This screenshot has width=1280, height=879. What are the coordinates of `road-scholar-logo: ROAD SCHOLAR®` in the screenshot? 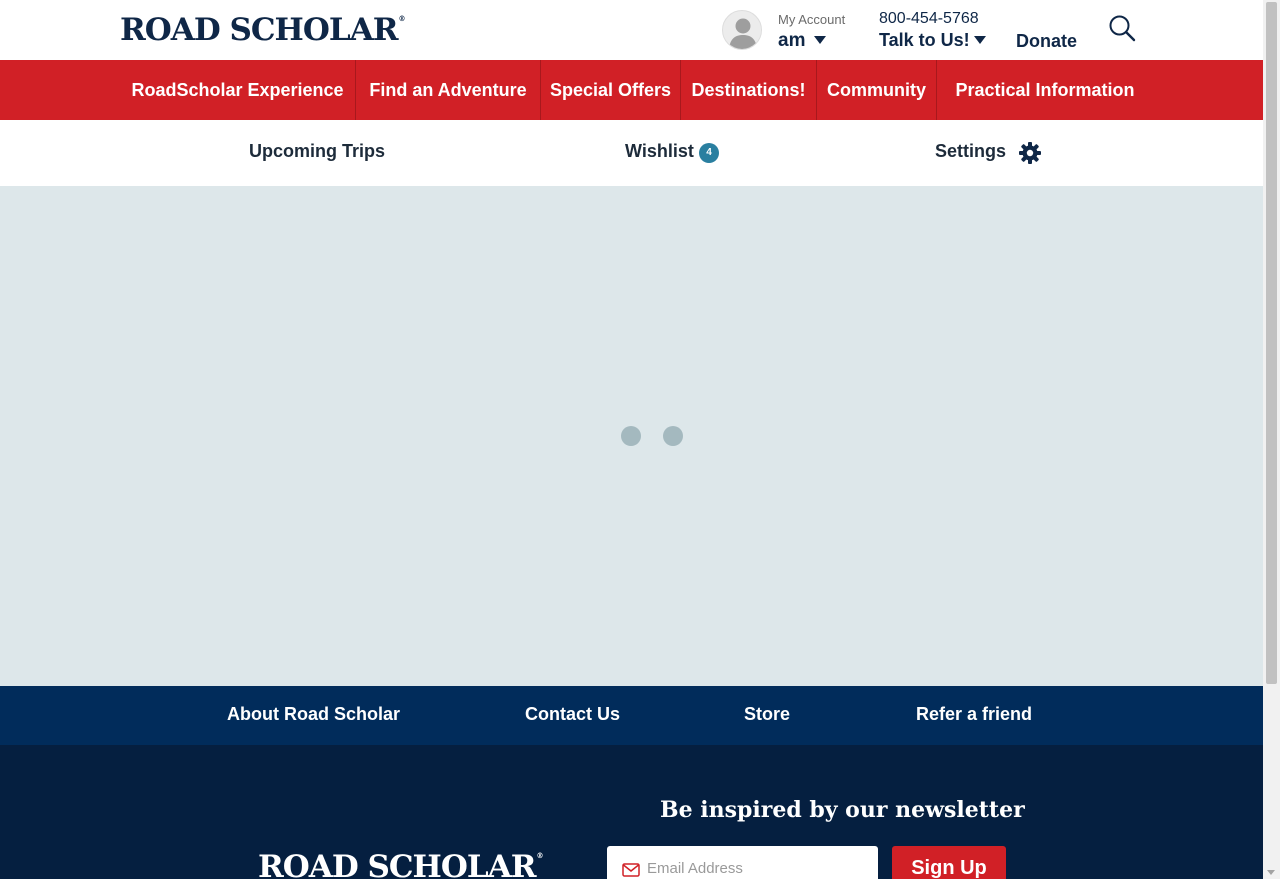 It's located at (262, 30).